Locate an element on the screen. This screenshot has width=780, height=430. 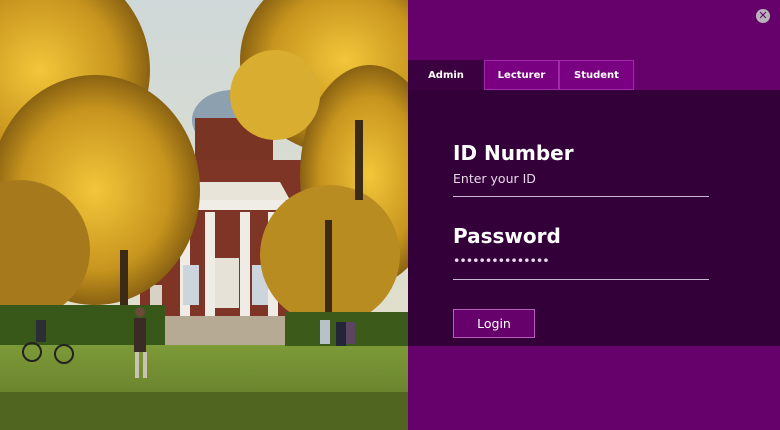
tab-lecturer: Lecturer is located at coordinates (521, 75).